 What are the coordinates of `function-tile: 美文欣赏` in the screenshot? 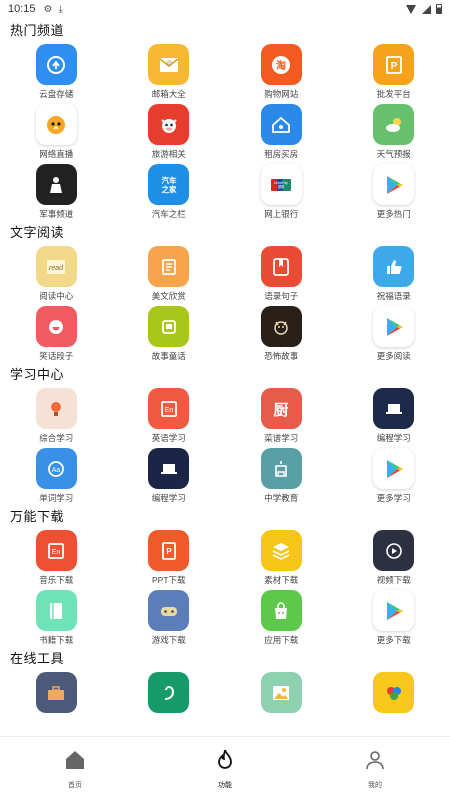 It's located at (169, 272).